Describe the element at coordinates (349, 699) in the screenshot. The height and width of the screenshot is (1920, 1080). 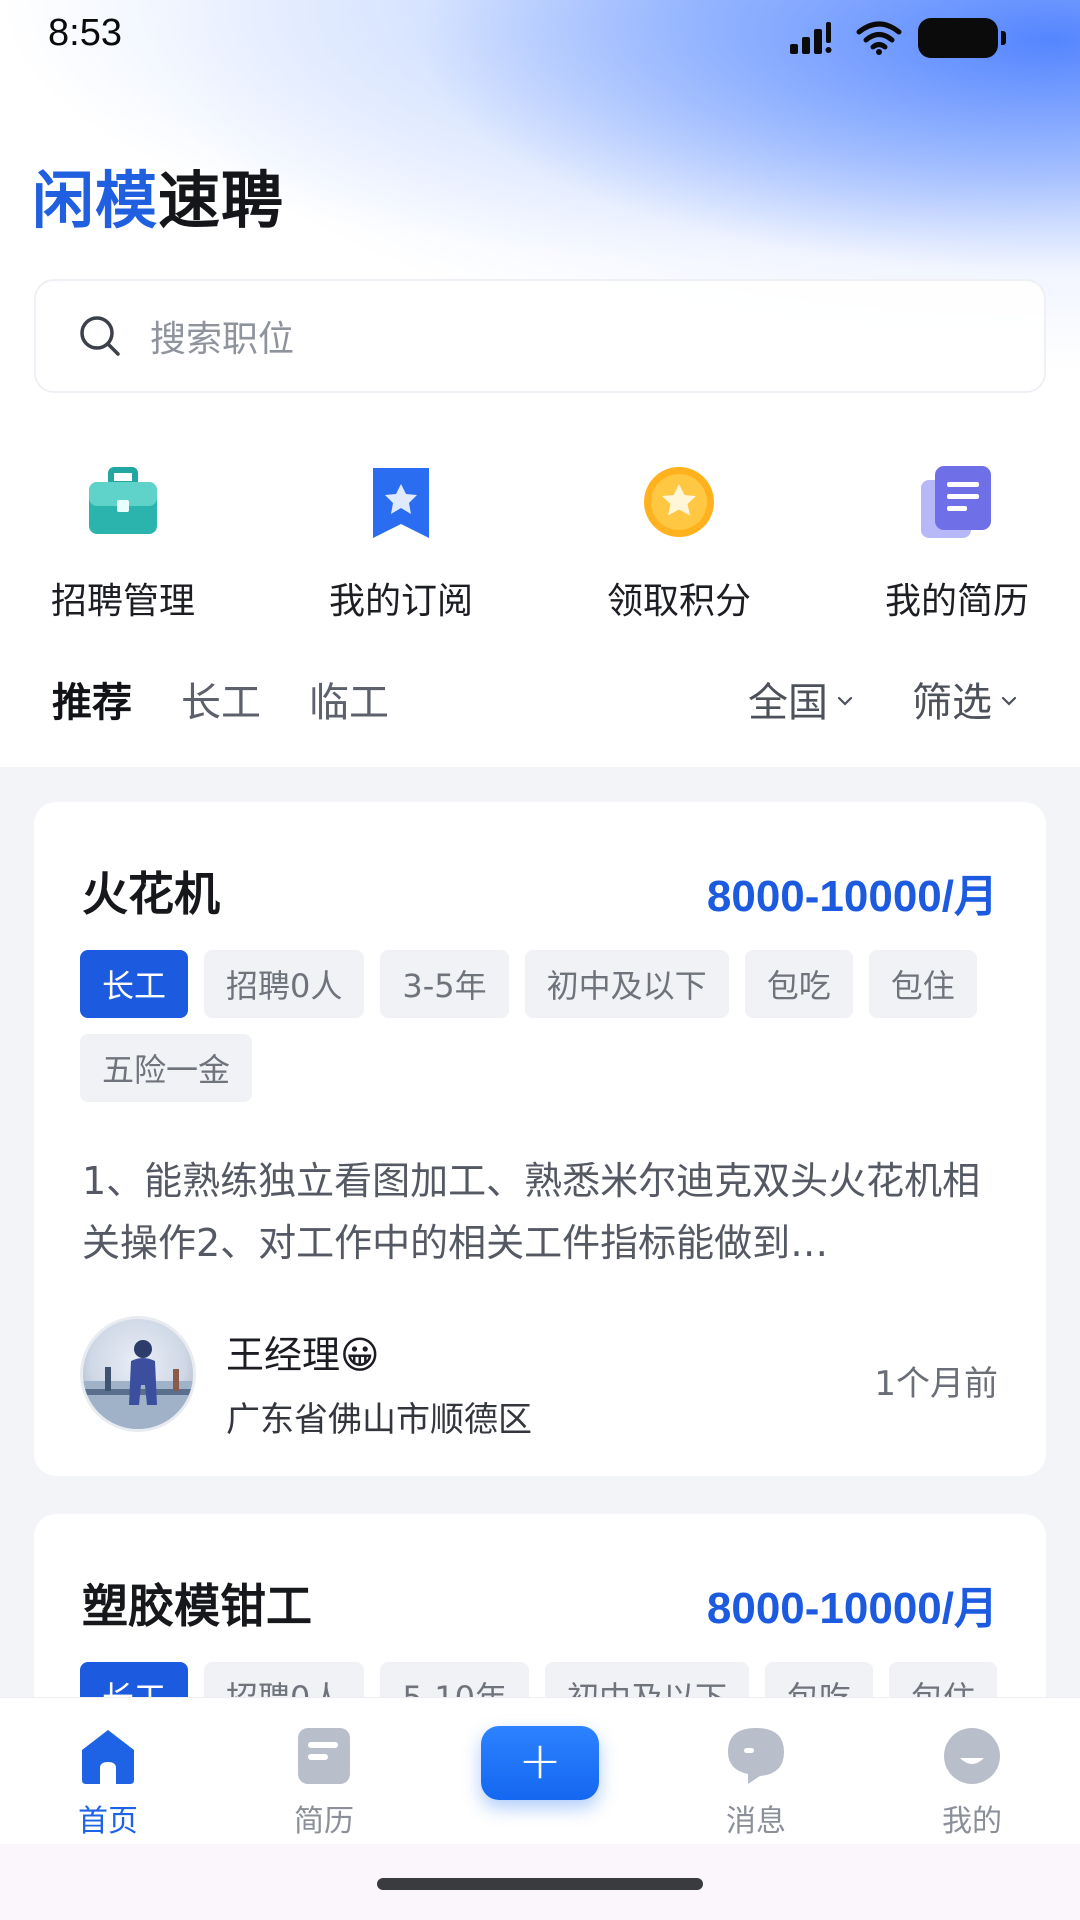
I see `tab-temporary: 临工` at that location.